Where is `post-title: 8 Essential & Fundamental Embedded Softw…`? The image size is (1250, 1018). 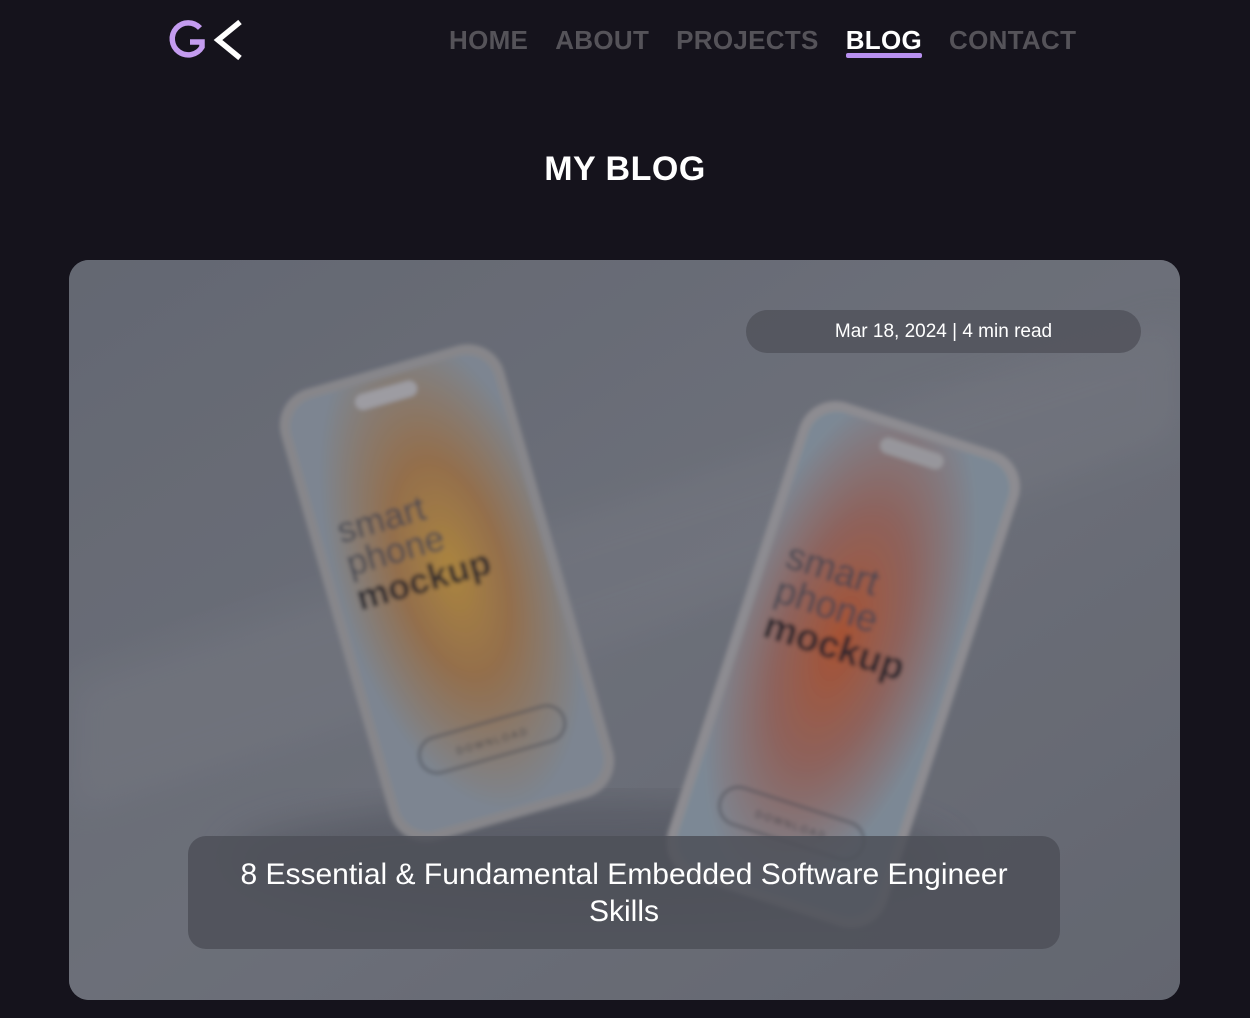 post-title: 8 Essential & Fundamental Embedded Softw… is located at coordinates (624, 893).